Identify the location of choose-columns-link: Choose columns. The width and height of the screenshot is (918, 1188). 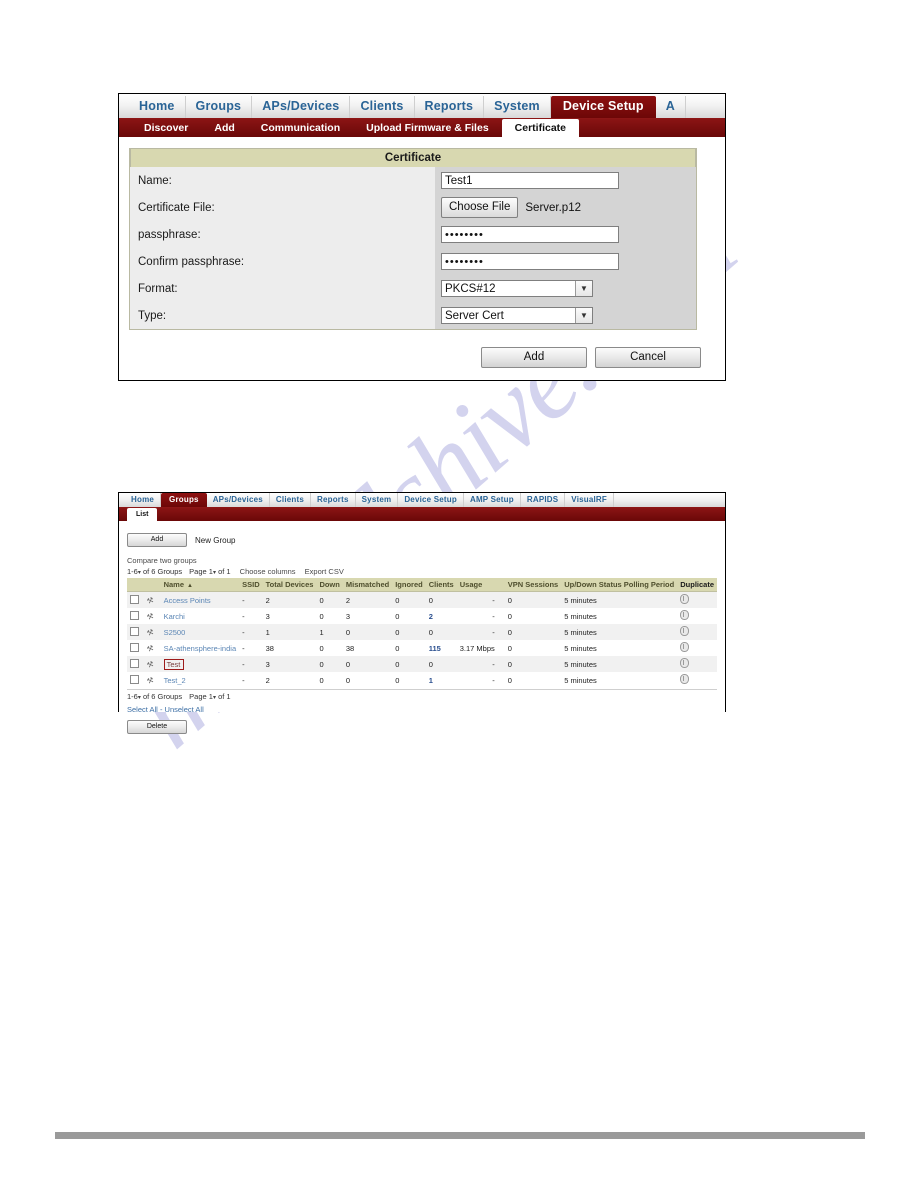
(268, 571).